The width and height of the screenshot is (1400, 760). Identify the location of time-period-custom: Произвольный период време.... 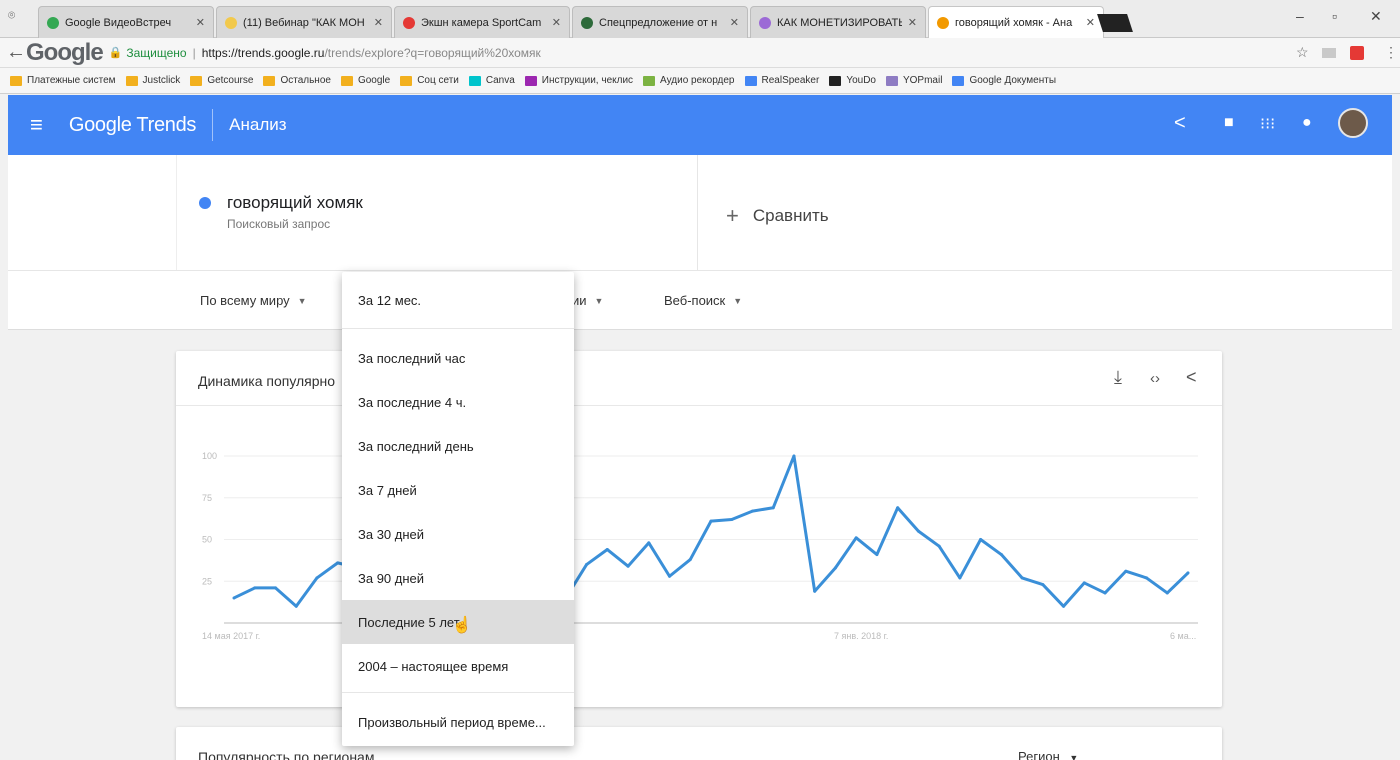
(458, 722).